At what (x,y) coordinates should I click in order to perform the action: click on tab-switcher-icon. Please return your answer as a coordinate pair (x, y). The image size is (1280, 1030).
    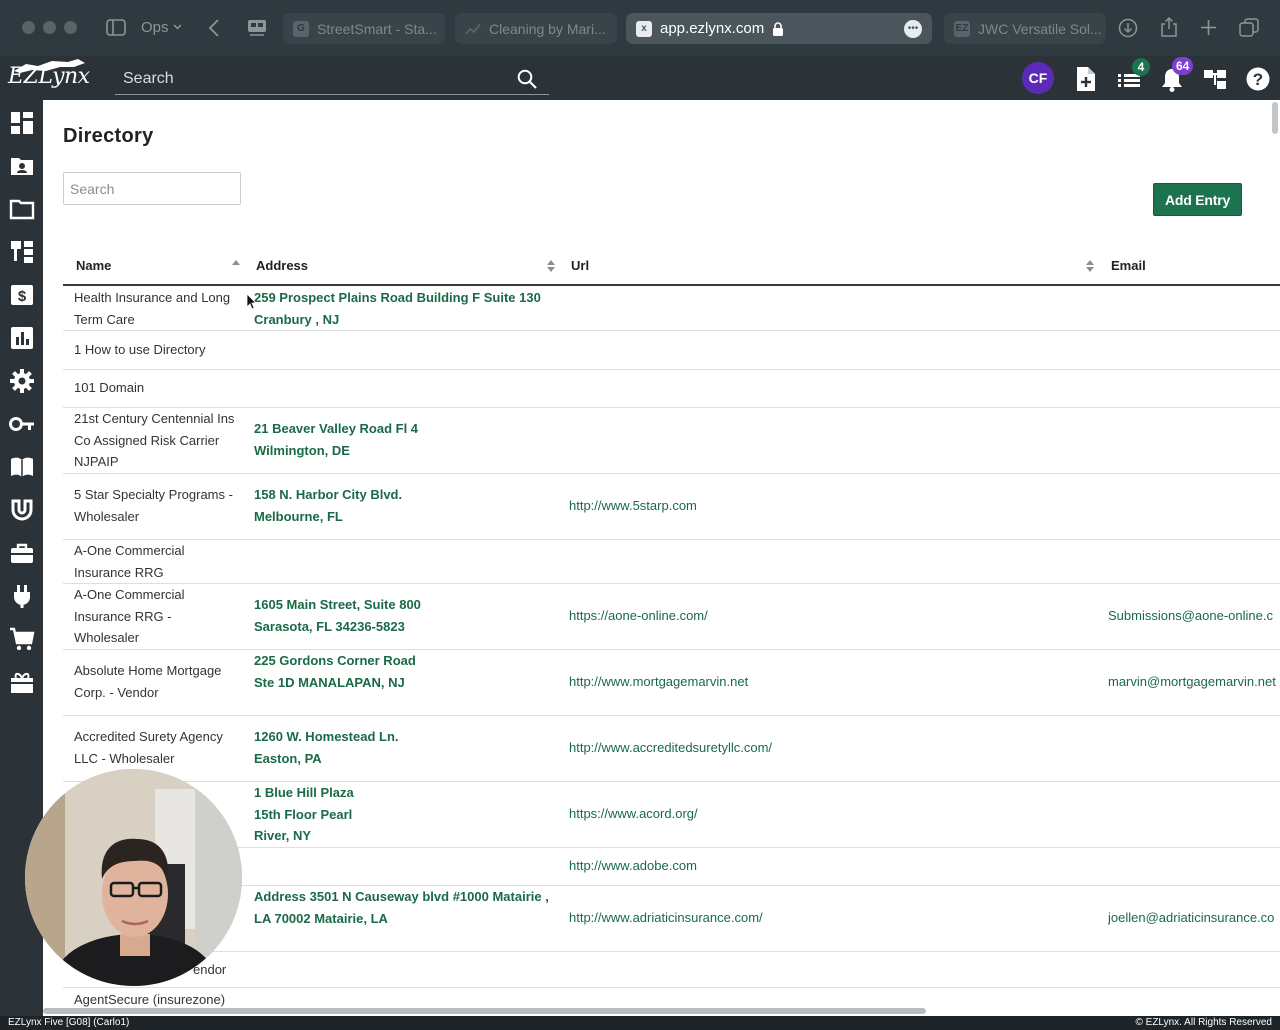
    Looking at the image, I should click on (1249, 28).